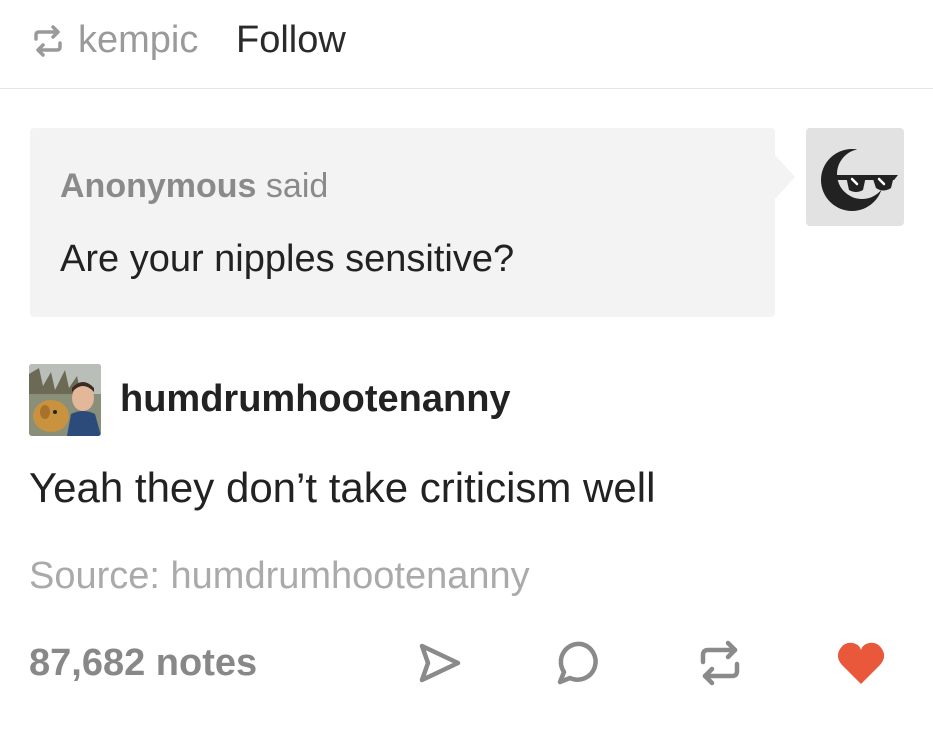  I want to click on asker-line: Anonymous said, so click(194, 186).